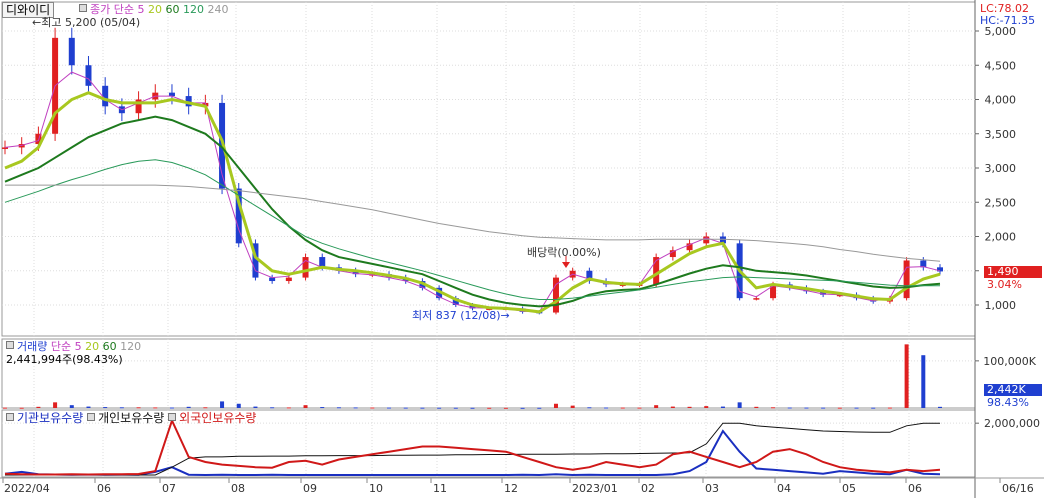 This screenshot has width=1044, height=498. Describe the element at coordinates (73, 346) in the screenshot. I see `volume-legend: 거래량 단순 5 20 60 120` at that location.